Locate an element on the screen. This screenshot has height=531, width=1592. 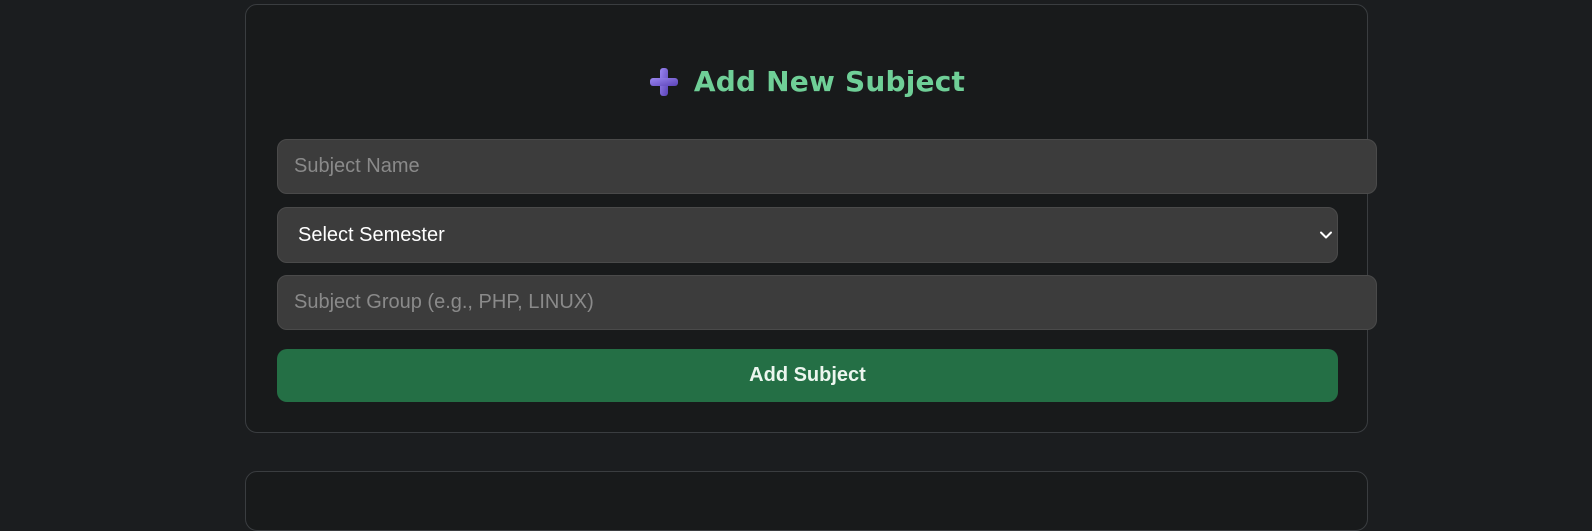
next-card is located at coordinates (806, 501).